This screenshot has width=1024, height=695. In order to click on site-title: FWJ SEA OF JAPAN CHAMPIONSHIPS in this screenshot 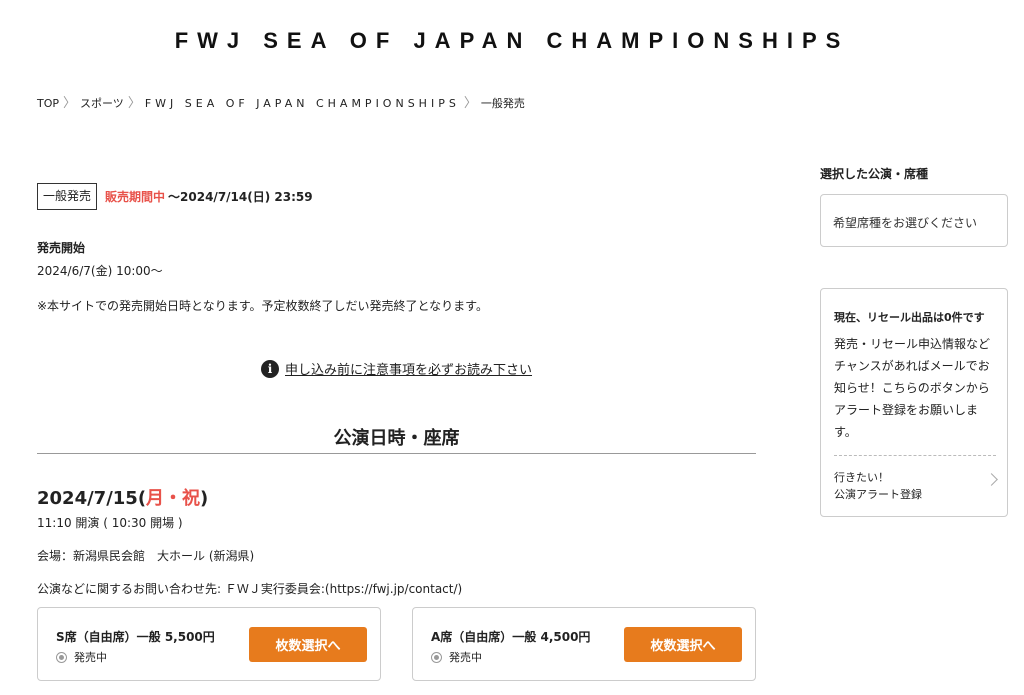, I will do `click(512, 40)`.